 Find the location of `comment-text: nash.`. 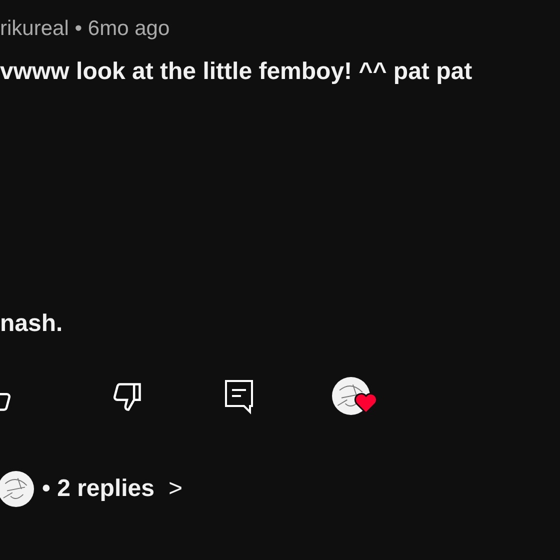

comment-text: nash. is located at coordinates (32, 324).